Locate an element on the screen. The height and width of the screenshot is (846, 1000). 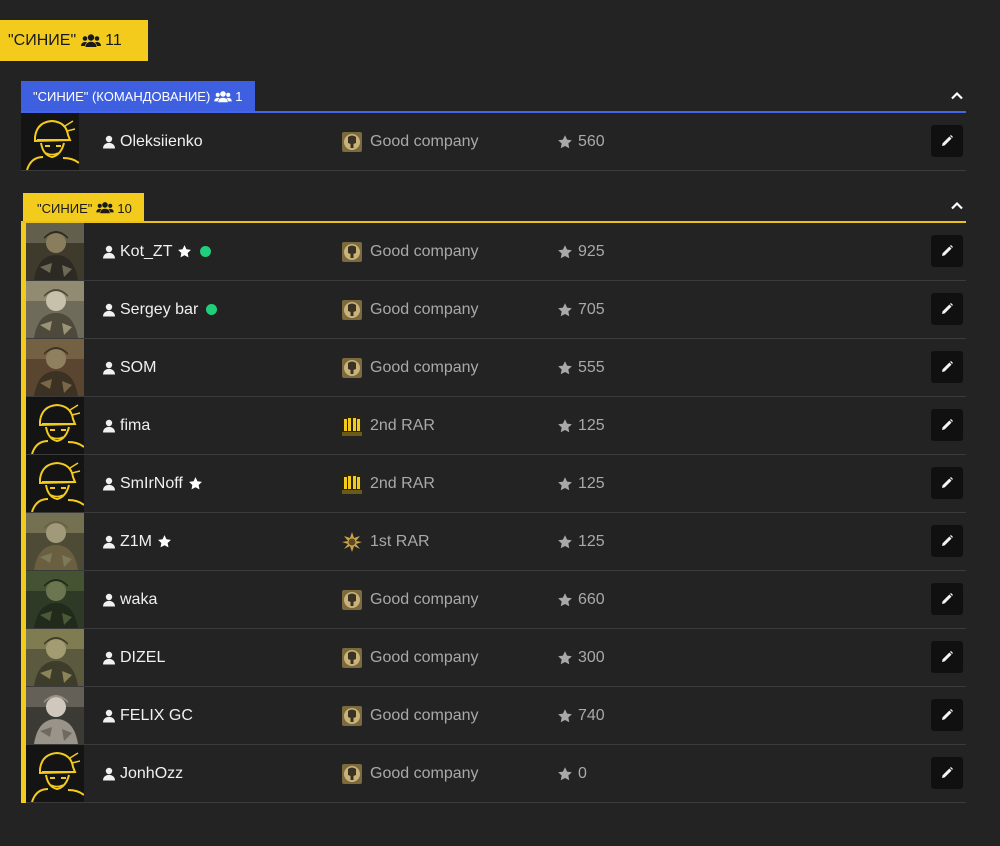
member-name: DIZEL is located at coordinates (142, 658).